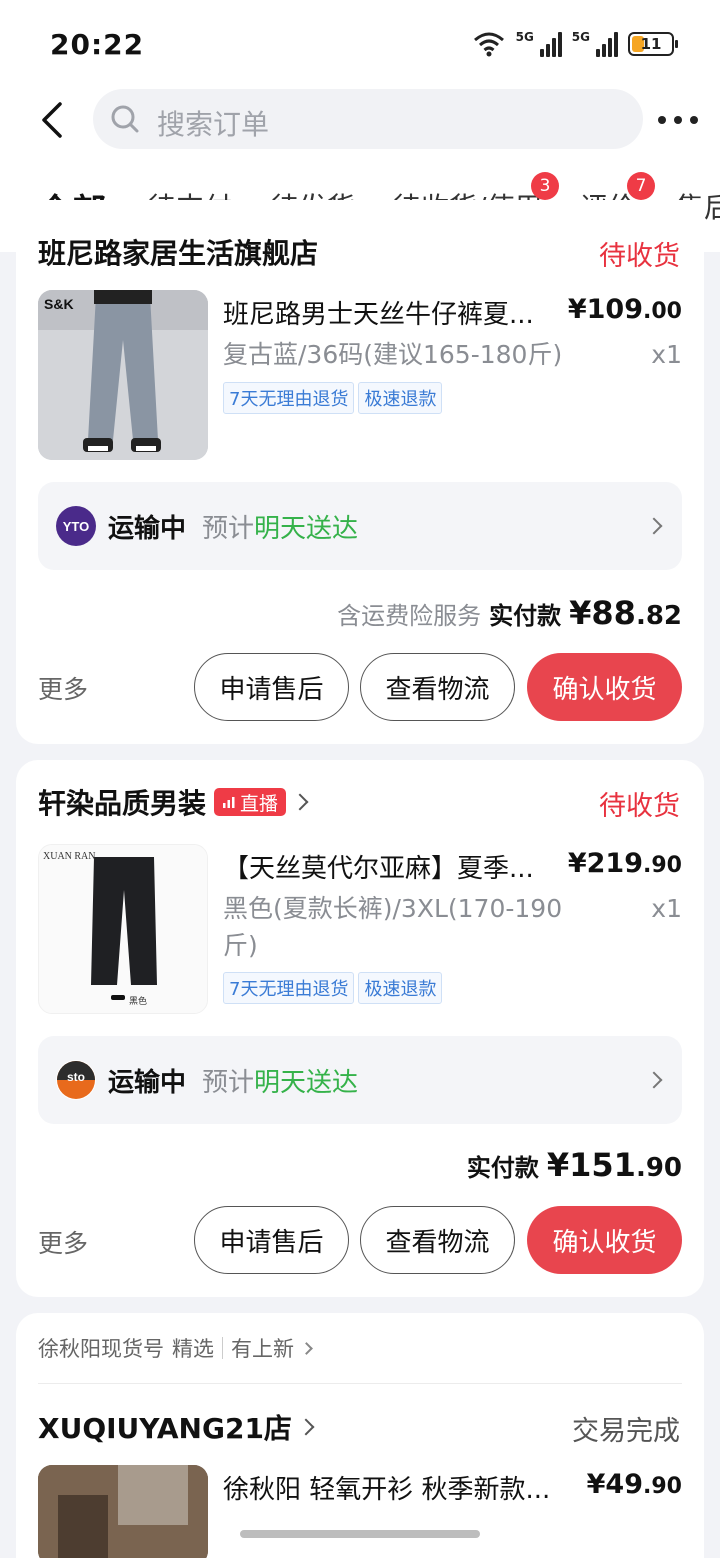 The image size is (720, 1558). Describe the element at coordinates (626, 1431) in the screenshot. I see `order-status: 交易完成` at that location.